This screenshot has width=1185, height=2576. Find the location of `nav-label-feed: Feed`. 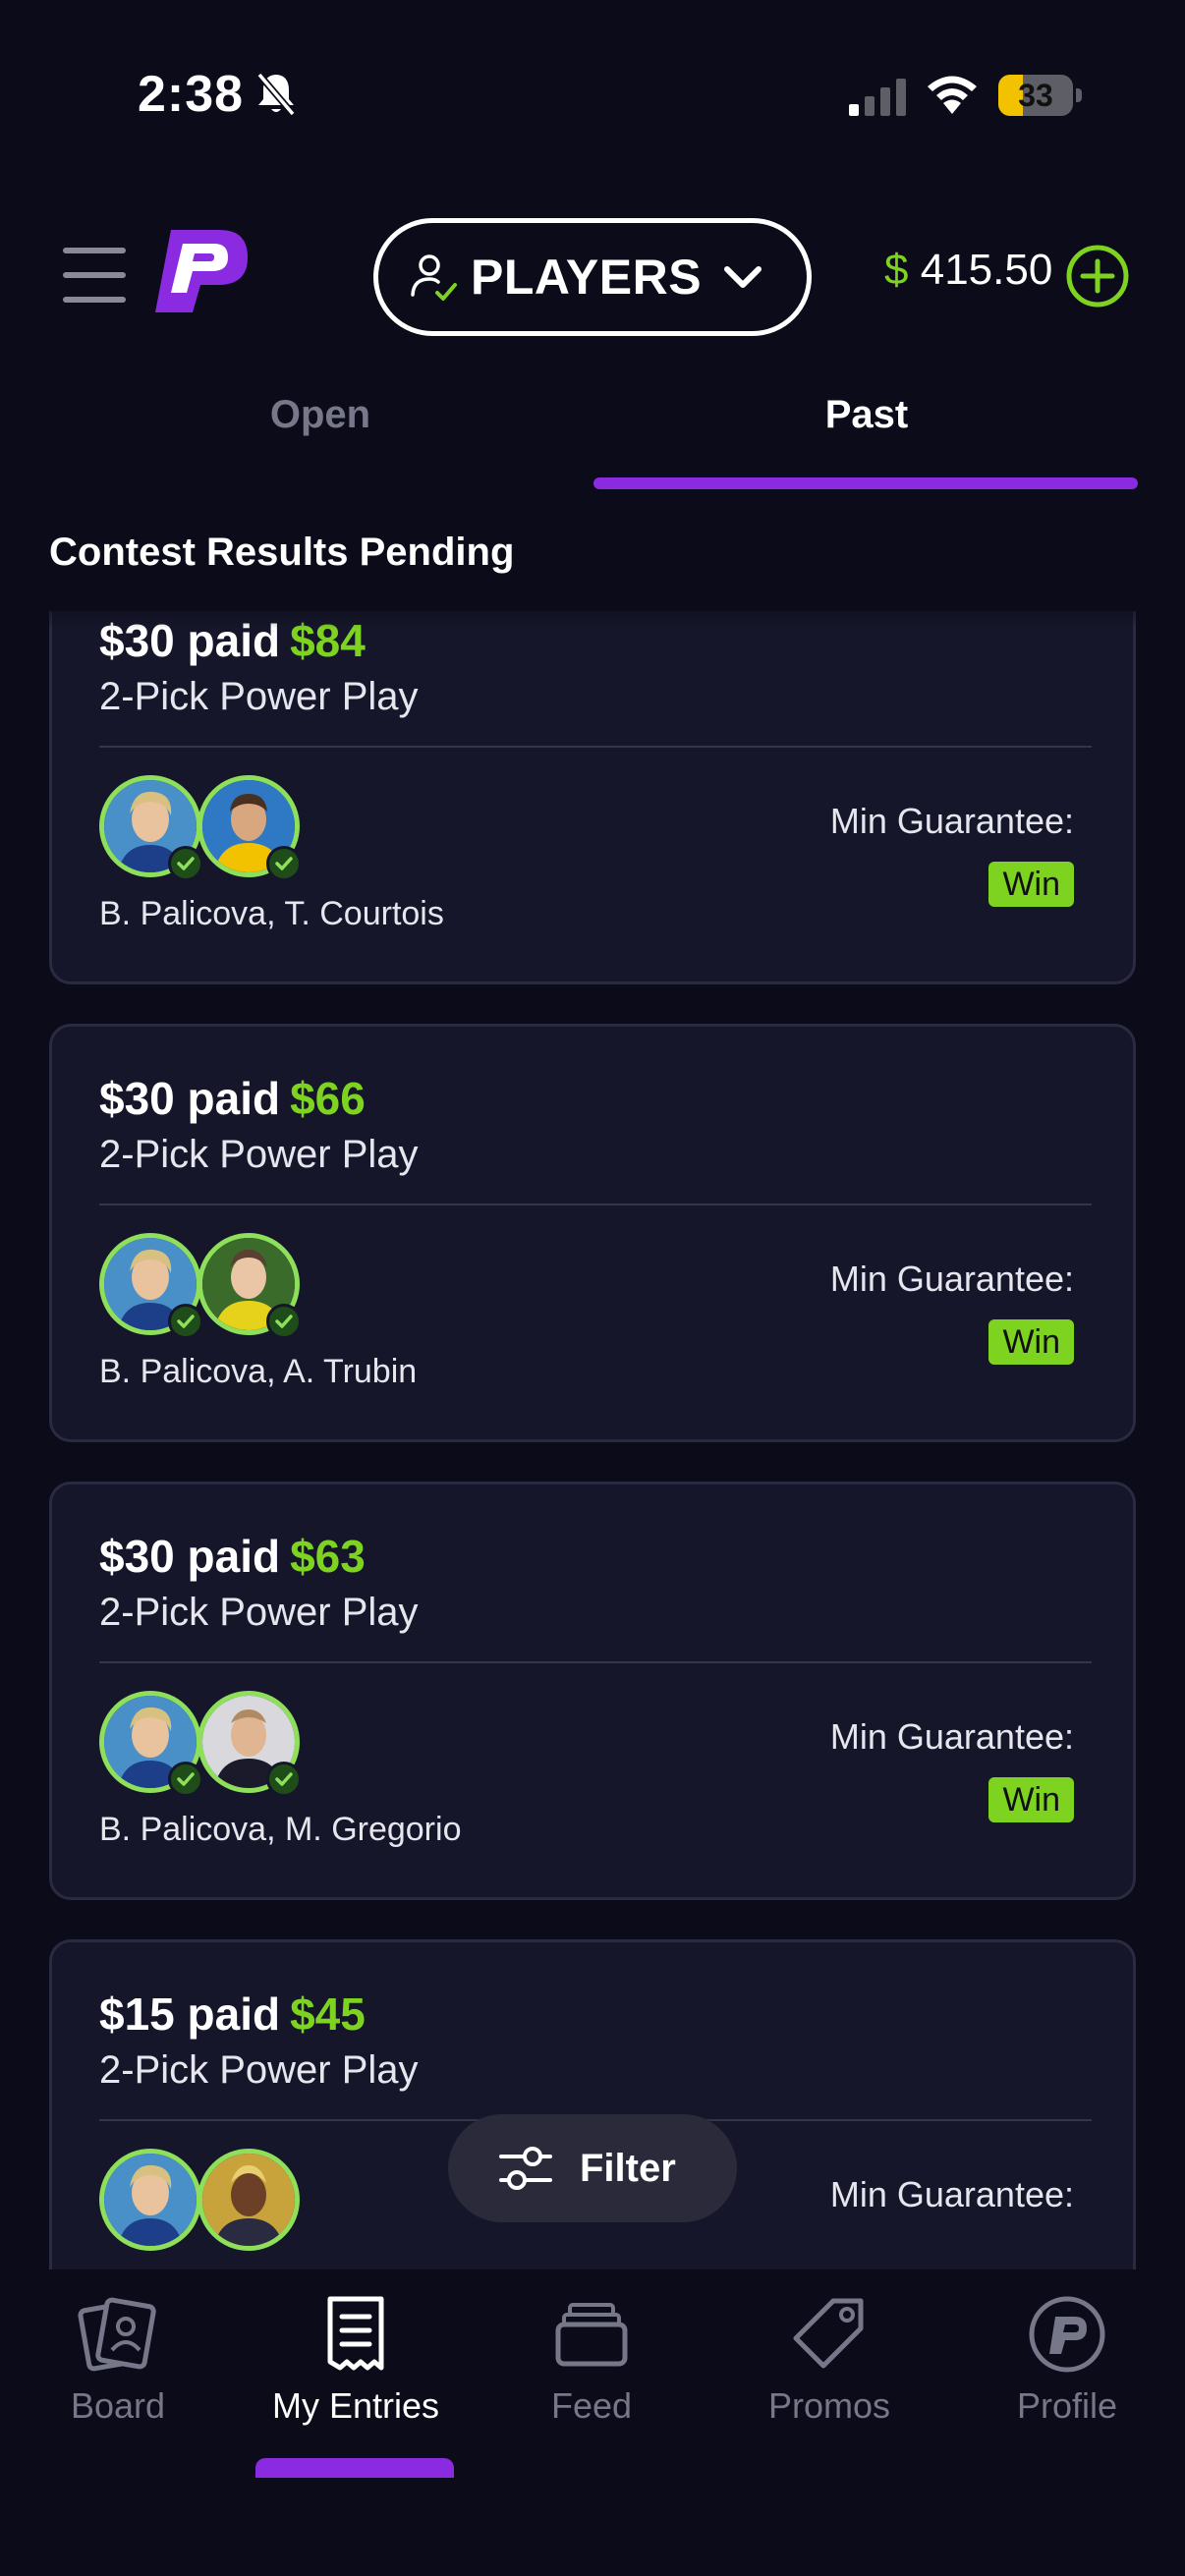

nav-label-feed: Feed is located at coordinates (592, 2405).